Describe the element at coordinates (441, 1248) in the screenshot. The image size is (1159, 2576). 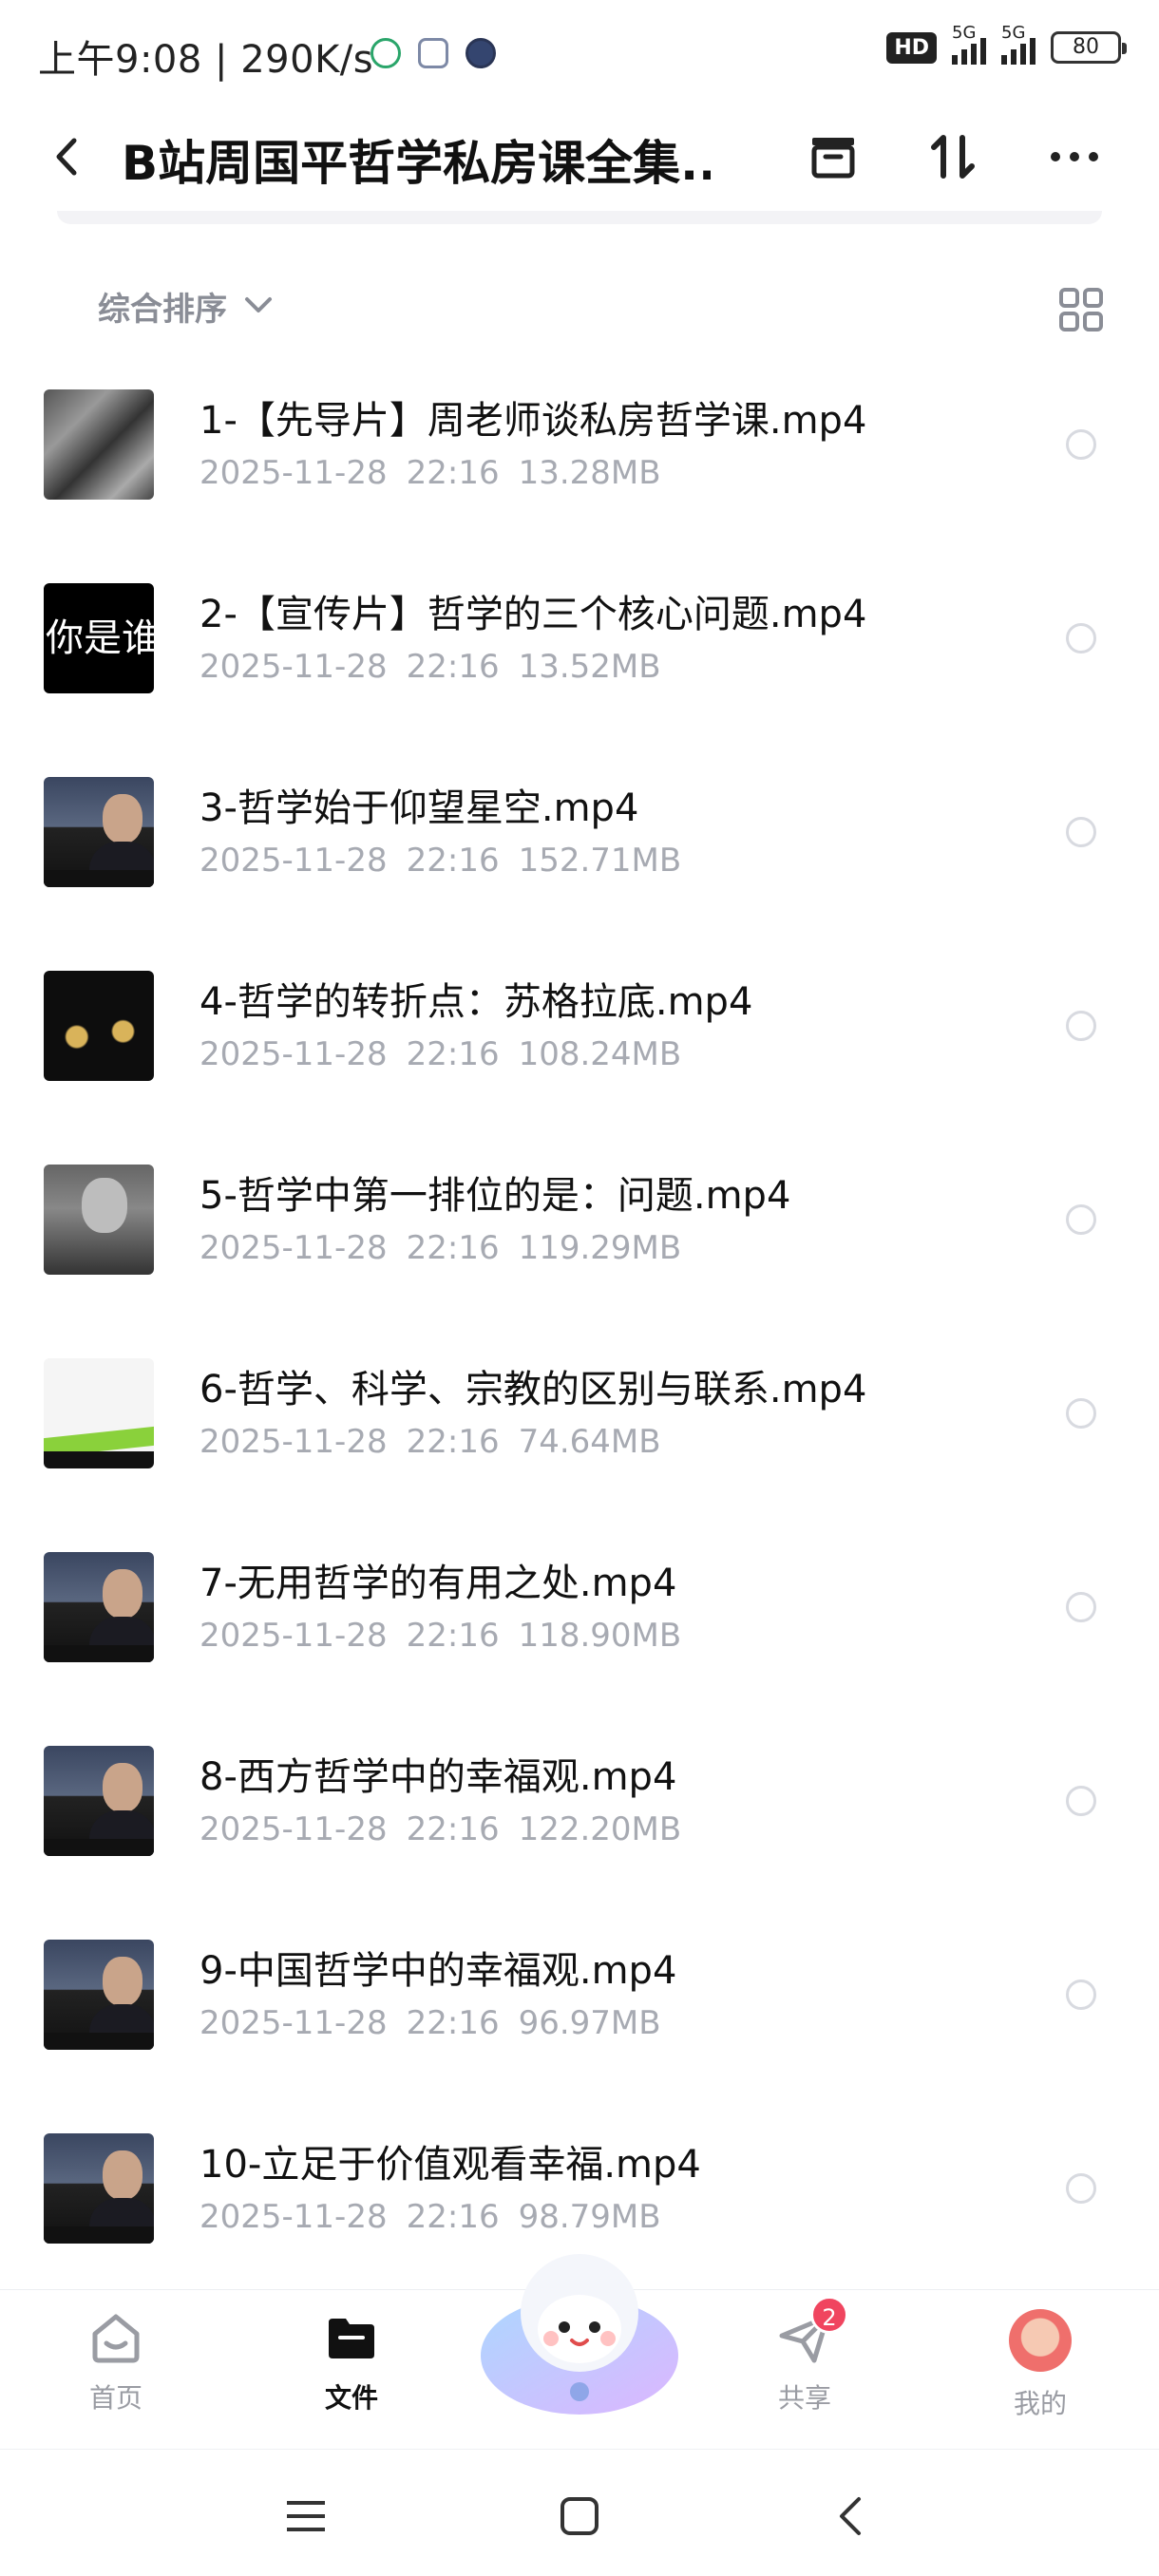
I see `file-meta: 2025-11-28 22:16 119.29MB` at that location.